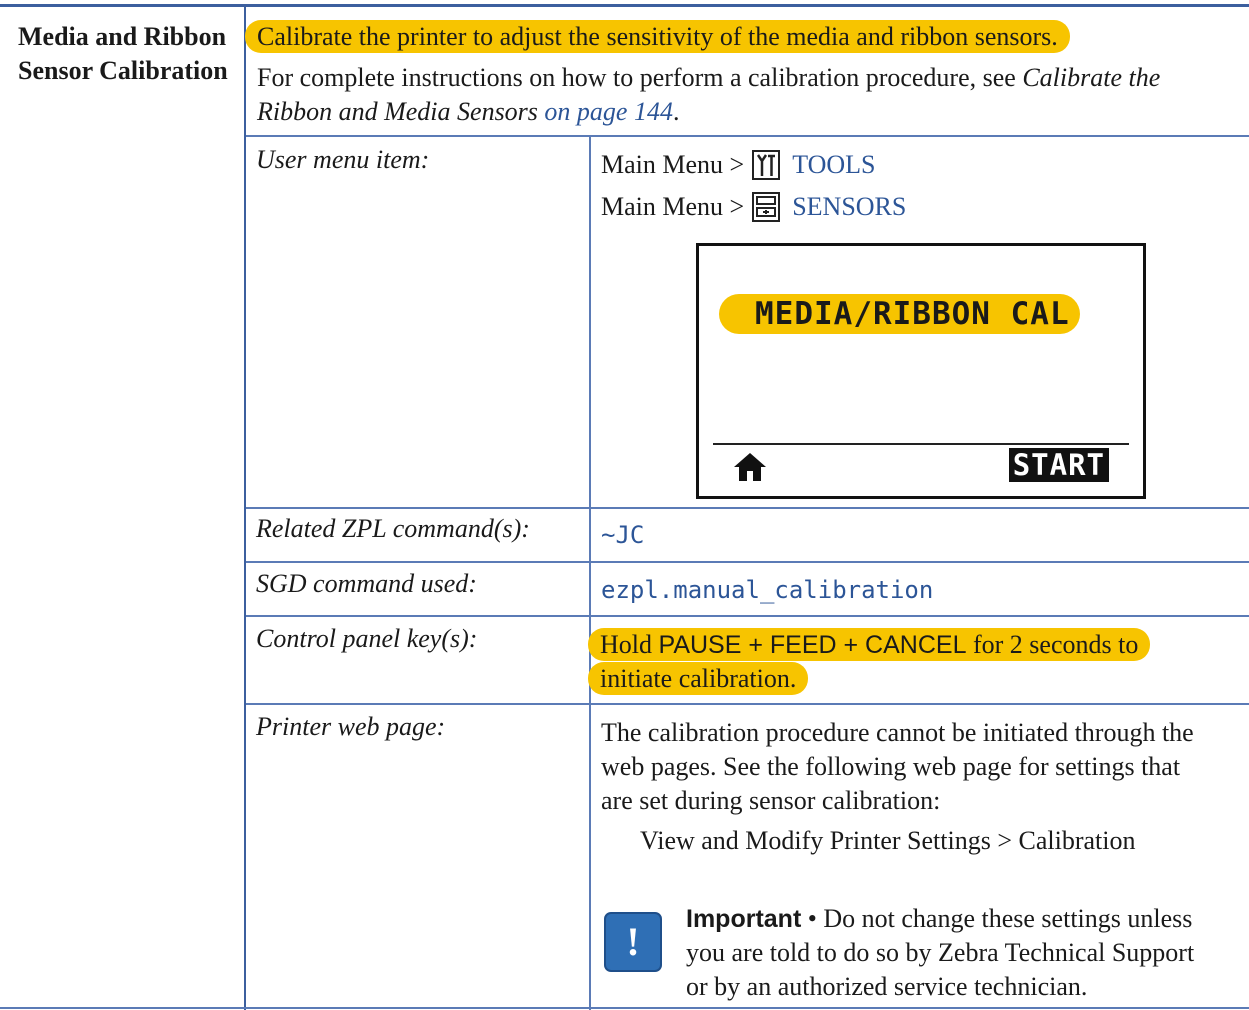  What do you see at coordinates (393, 528) in the screenshot?
I see `zpl-label: Related ZPL command(s):` at bounding box center [393, 528].